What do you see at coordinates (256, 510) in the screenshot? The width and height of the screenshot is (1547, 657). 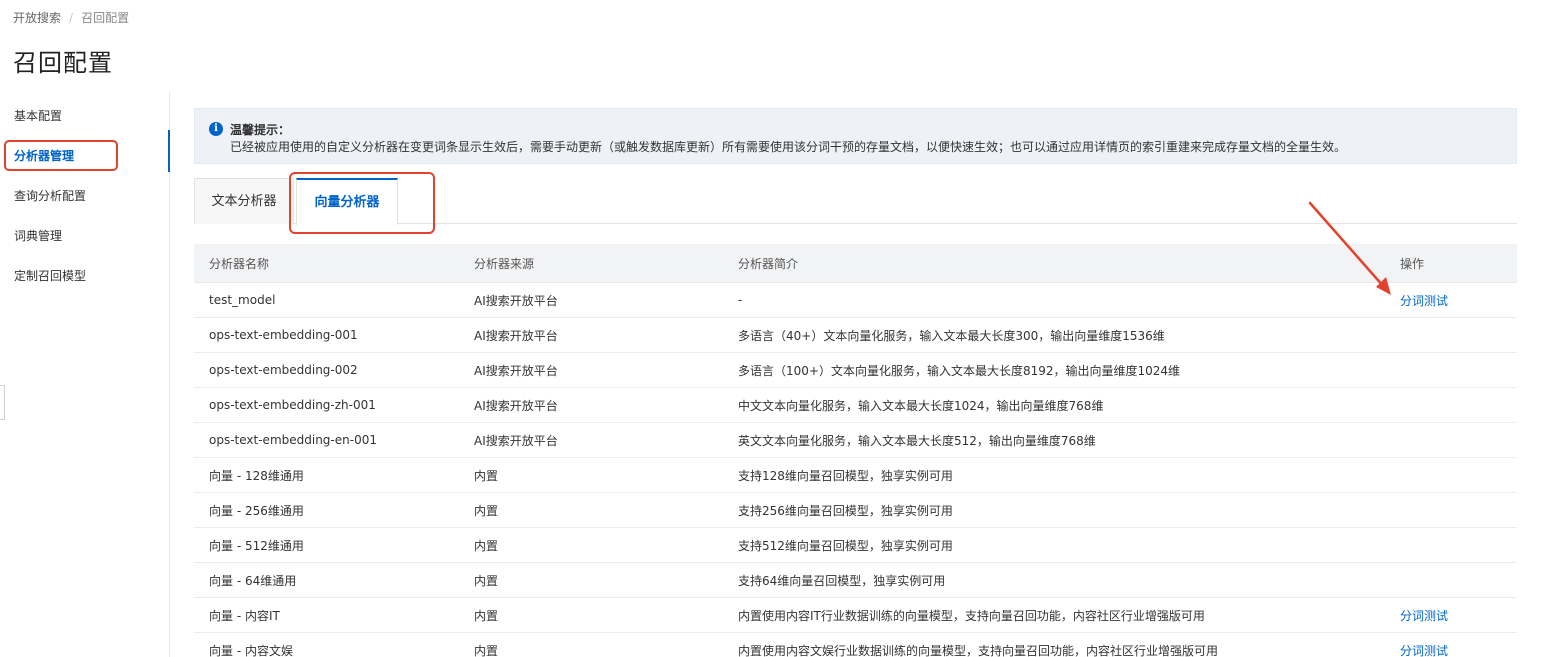 I see `row-name: 向量 - 256维通用` at bounding box center [256, 510].